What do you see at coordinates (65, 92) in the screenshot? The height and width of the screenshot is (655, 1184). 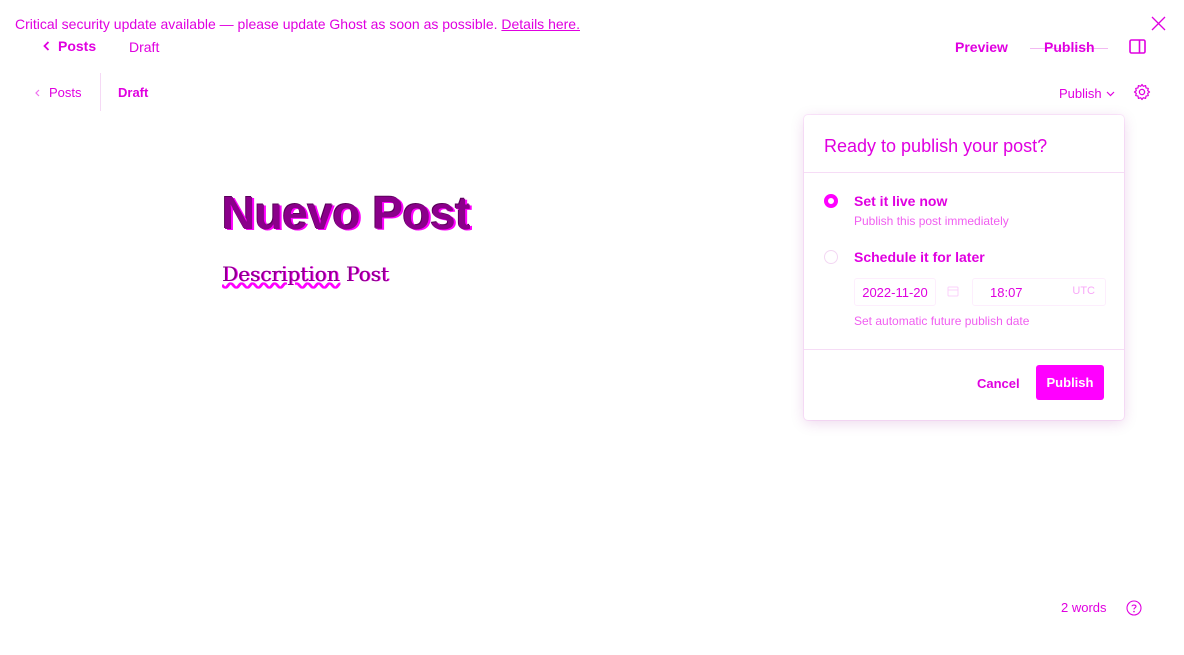 I see `breadcrumb-posts-label: Posts` at bounding box center [65, 92].